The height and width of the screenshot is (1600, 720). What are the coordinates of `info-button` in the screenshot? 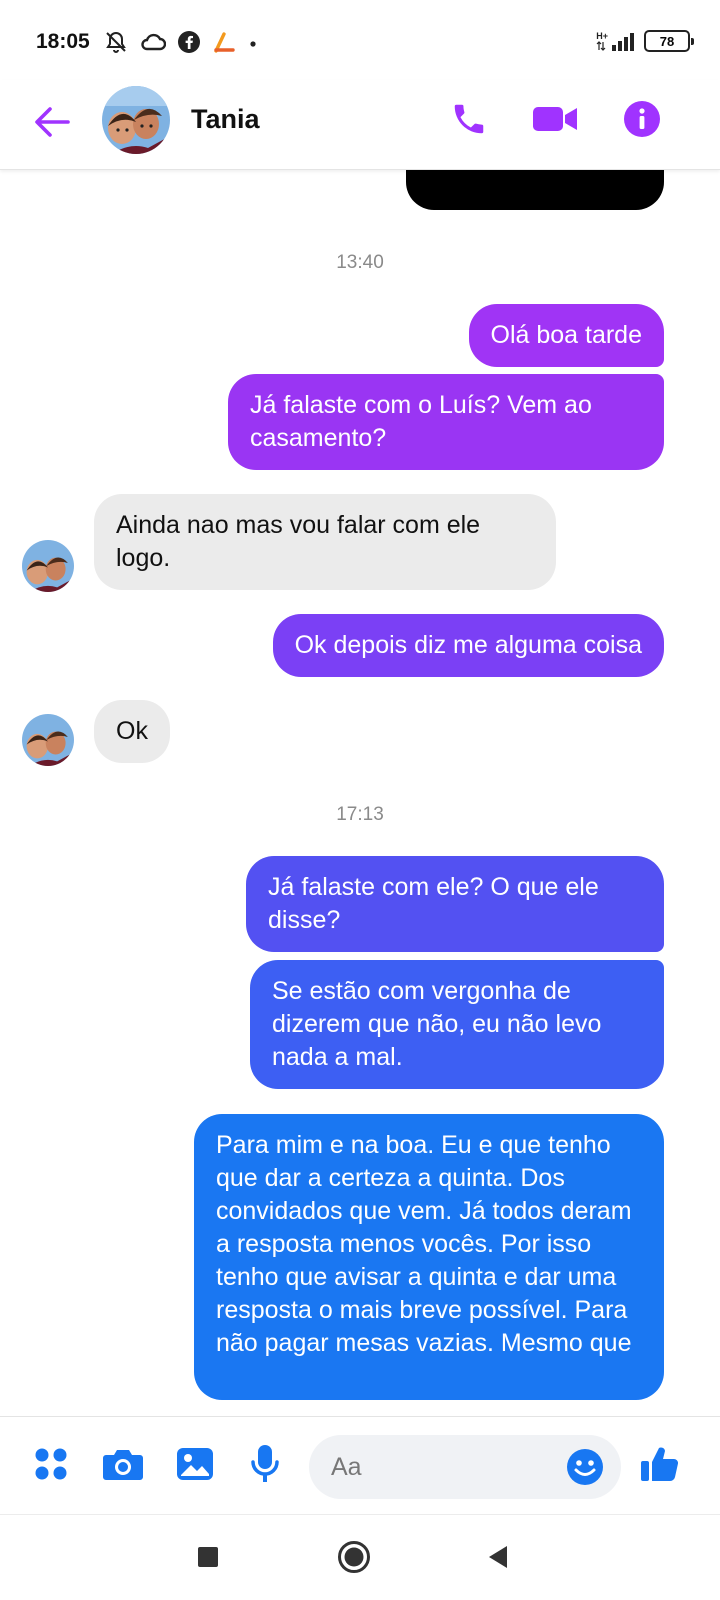 It's located at (642, 121).